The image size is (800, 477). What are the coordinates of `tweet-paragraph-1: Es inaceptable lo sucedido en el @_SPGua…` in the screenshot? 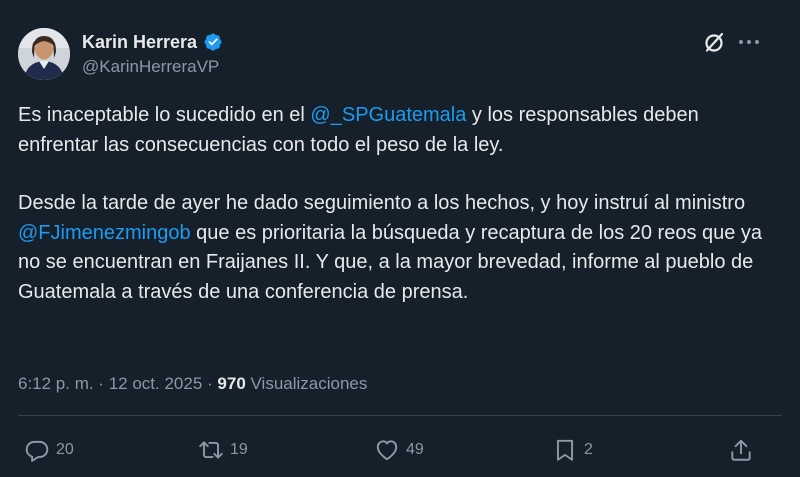 It's located at (398, 130).